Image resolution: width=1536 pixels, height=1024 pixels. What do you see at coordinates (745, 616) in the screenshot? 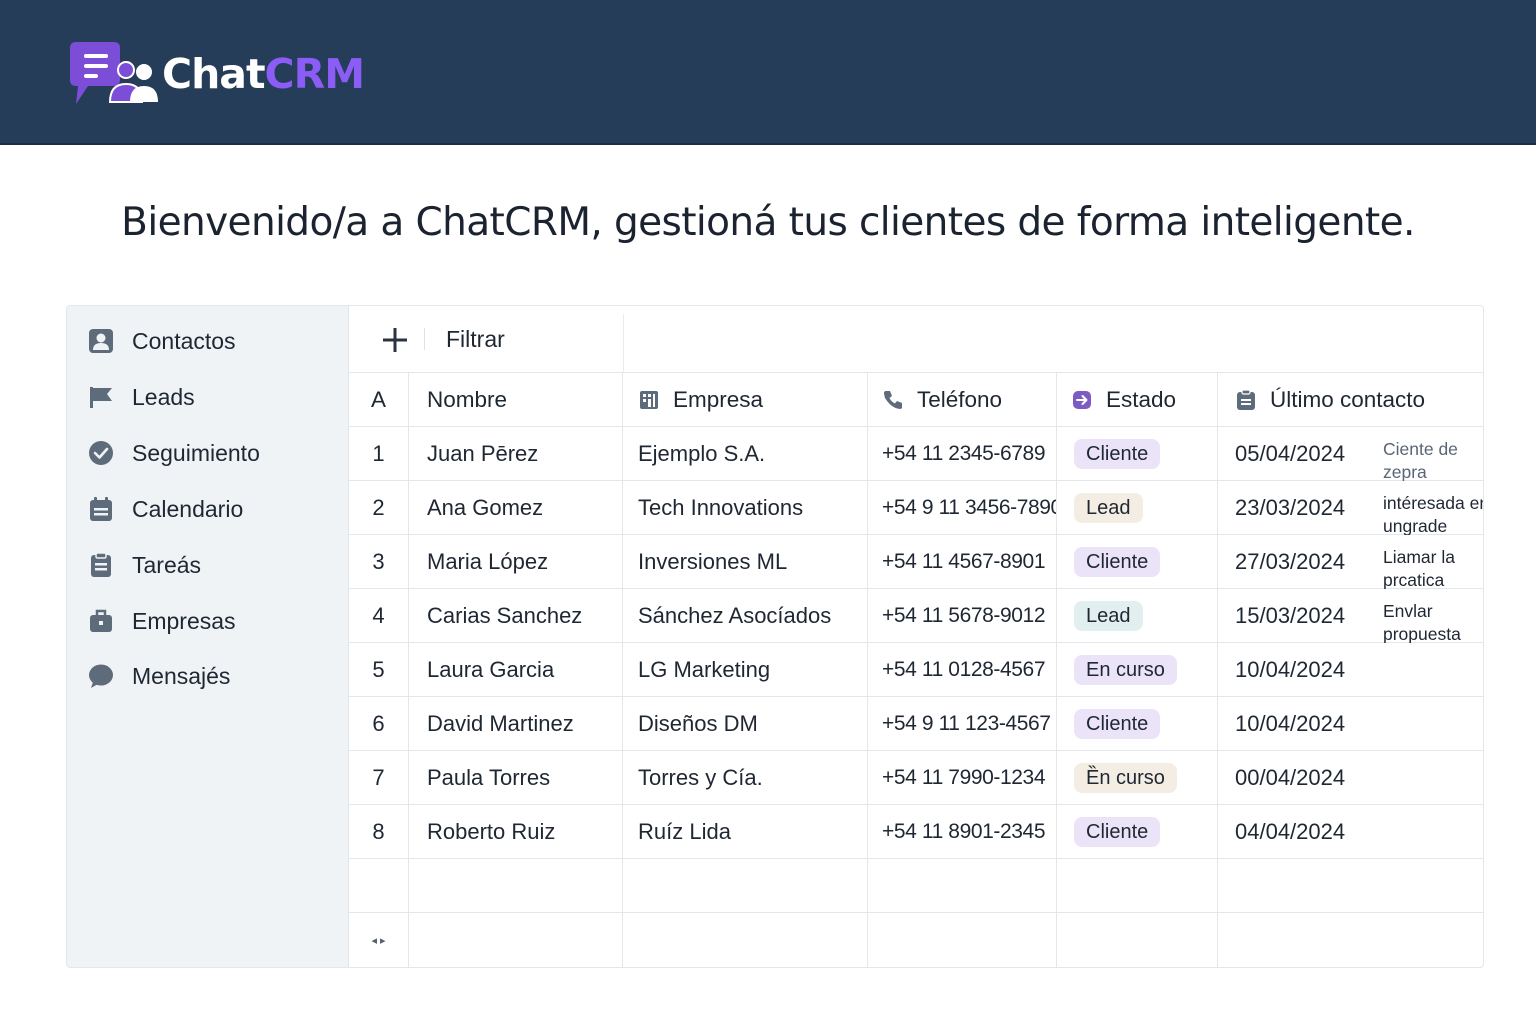
I see `company-name: Sánchez Asocíados` at bounding box center [745, 616].